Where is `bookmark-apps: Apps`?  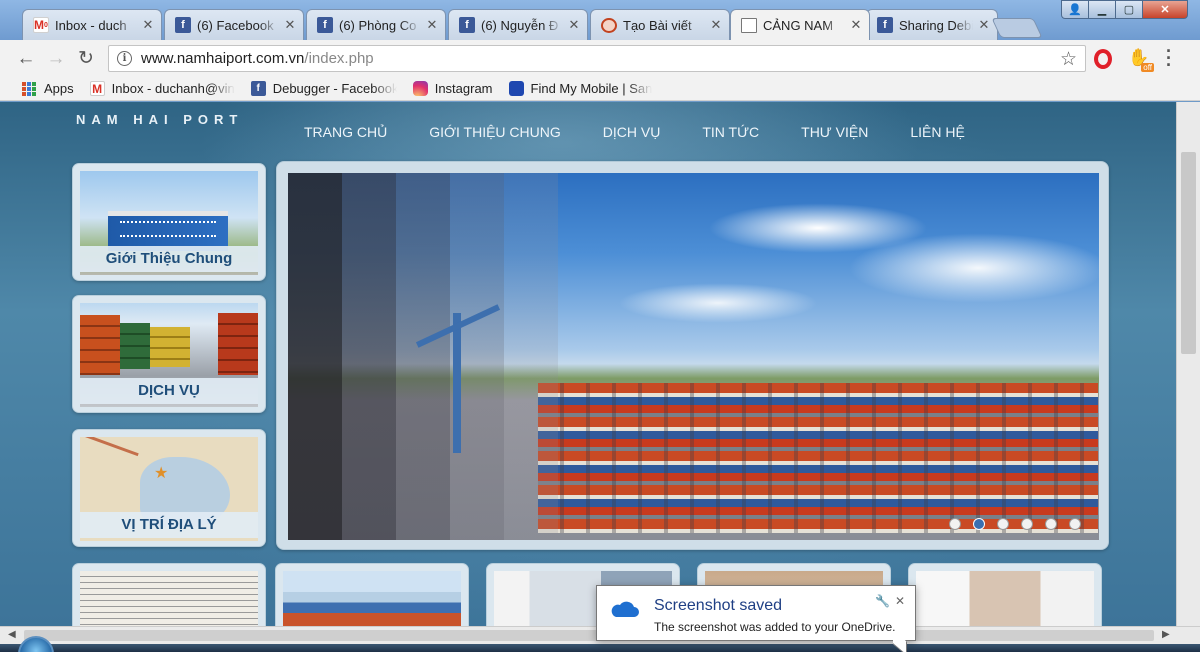
bookmark-apps: Apps is located at coordinates (48, 88).